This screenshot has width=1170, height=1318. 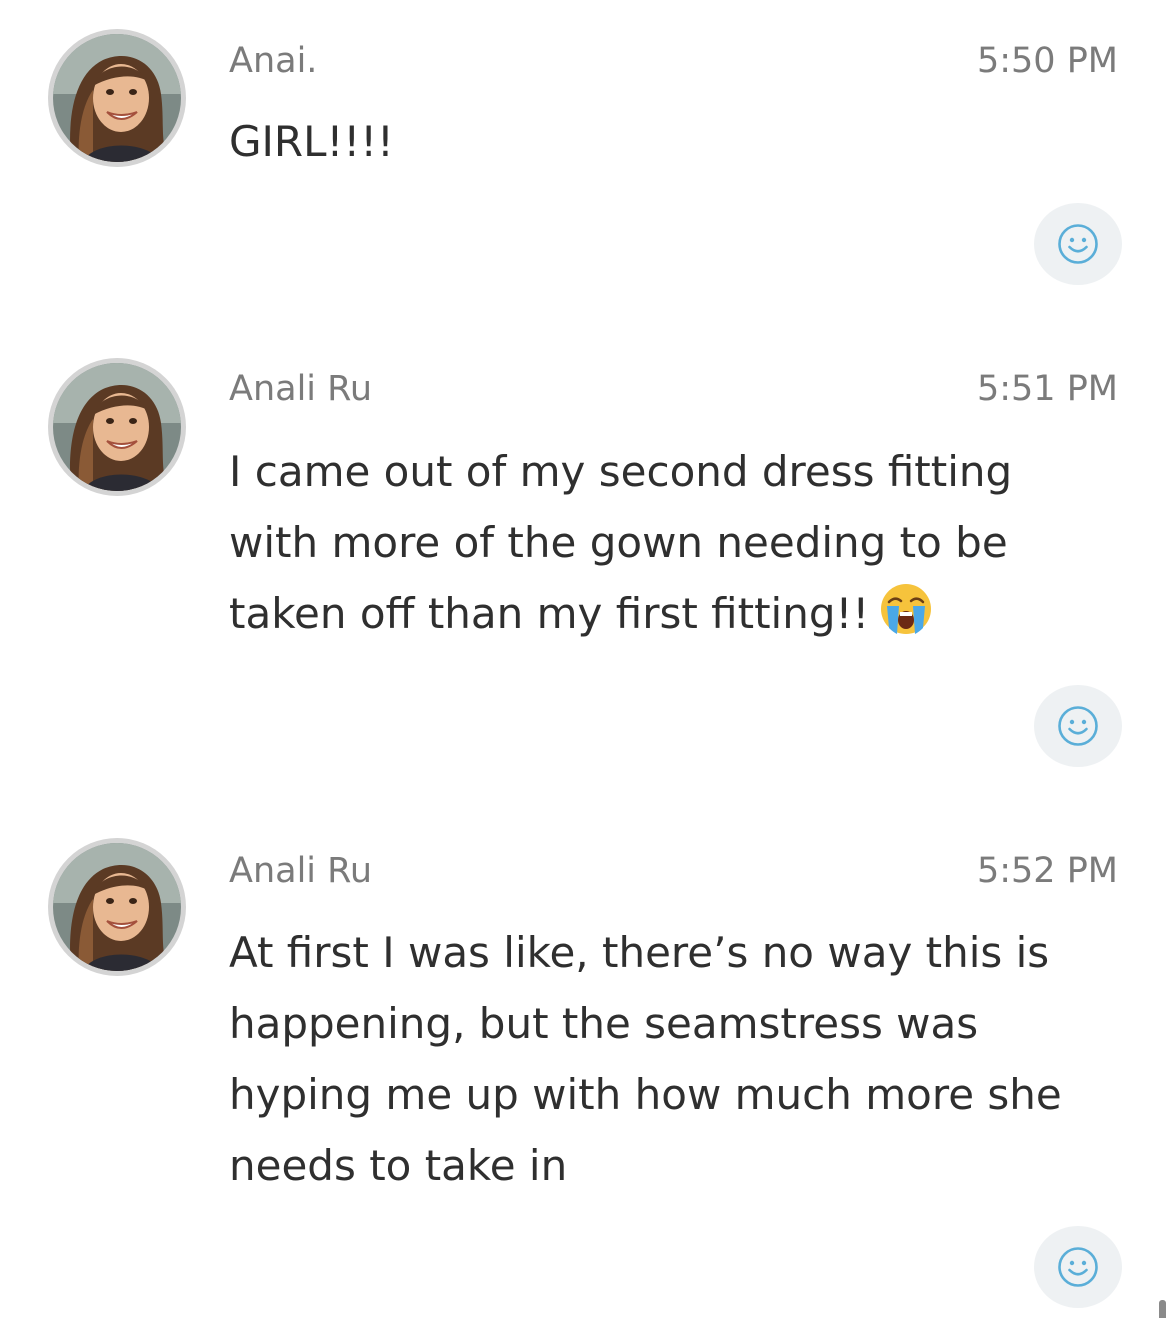 What do you see at coordinates (273, 61) in the screenshot?
I see `sender-name: Anai.` at bounding box center [273, 61].